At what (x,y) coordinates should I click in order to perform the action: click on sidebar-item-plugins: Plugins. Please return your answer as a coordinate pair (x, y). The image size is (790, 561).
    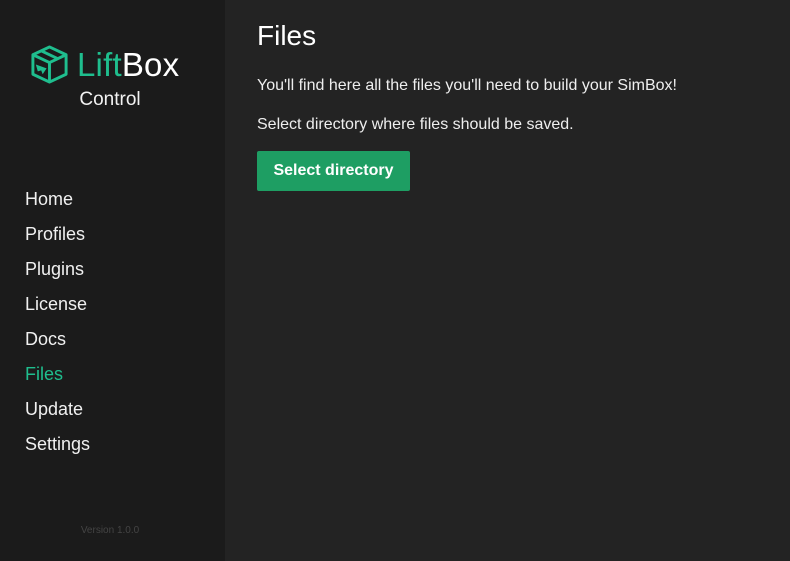
    Looking at the image, I should click on (57, 272).